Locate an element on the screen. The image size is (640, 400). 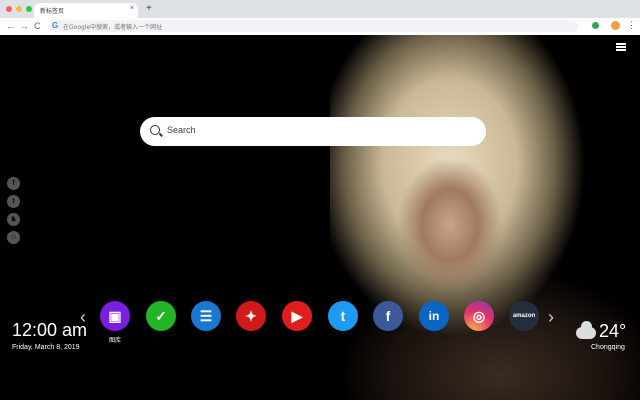
app-linkedin-icon: in is located at coordinates (434, 316).